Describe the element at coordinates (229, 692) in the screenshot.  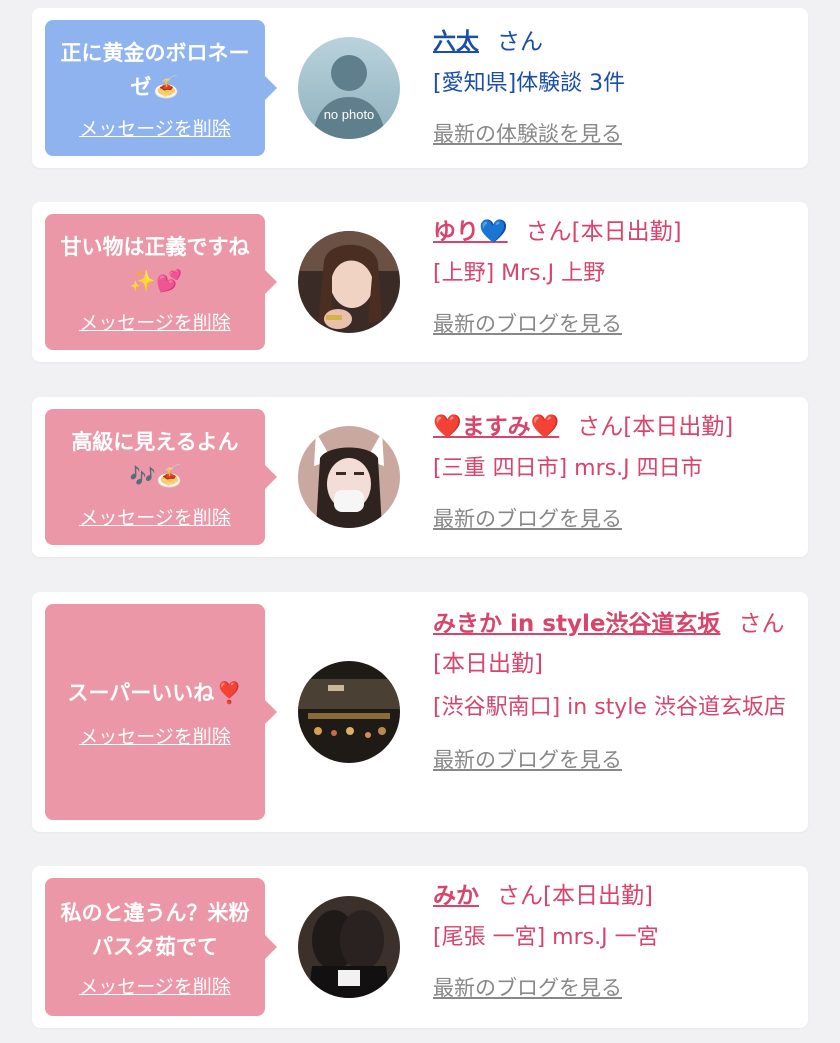
I see `heart-exclamation-emoji-icon: ❣️` at that location.